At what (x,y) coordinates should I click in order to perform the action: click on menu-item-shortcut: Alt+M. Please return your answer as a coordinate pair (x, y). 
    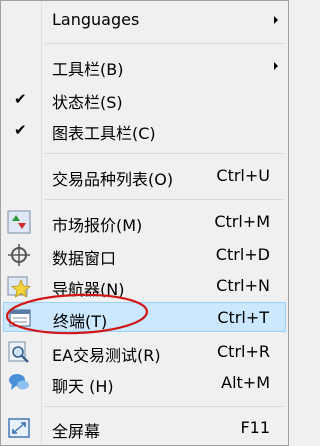
    Looking at the image, I should click on (245, 382).